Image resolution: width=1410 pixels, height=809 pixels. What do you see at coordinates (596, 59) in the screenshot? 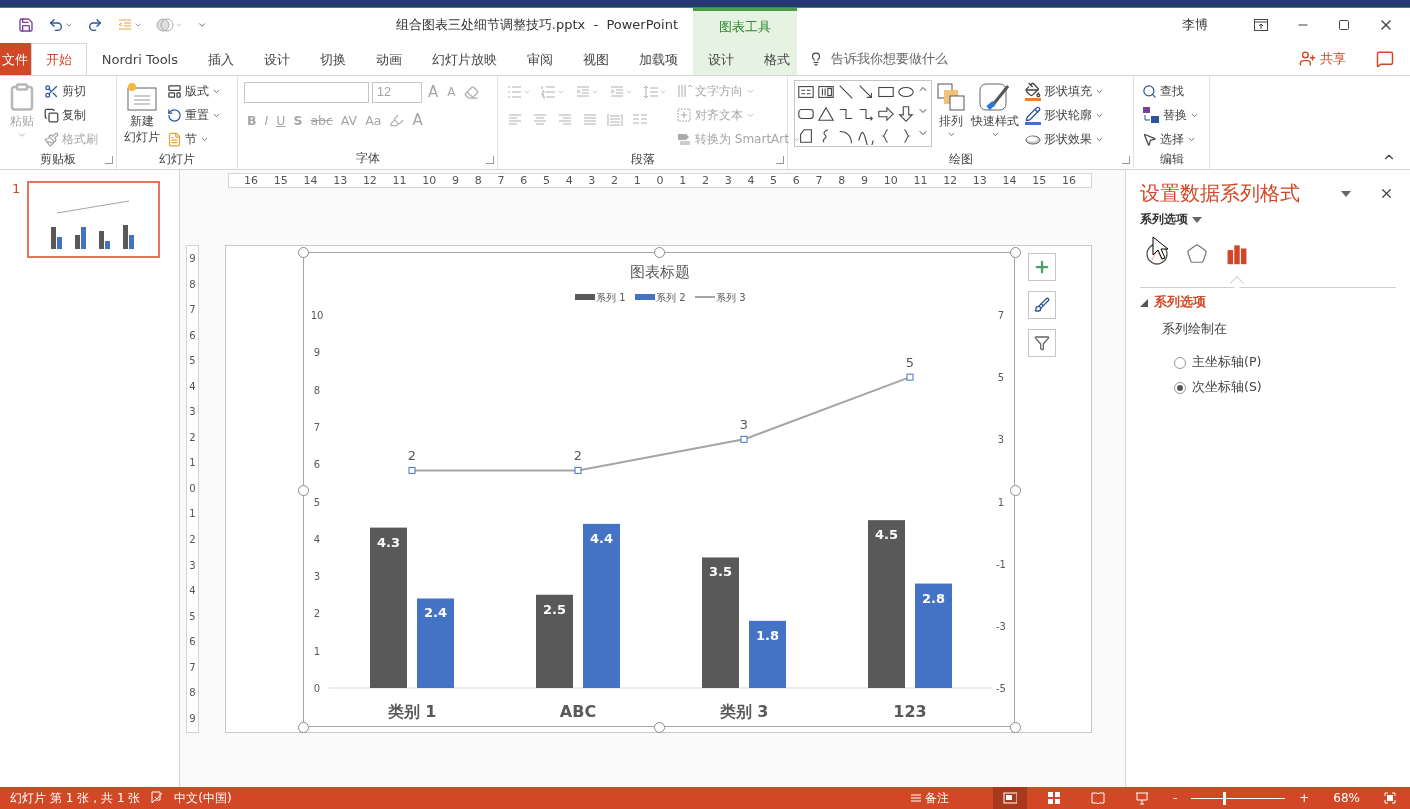
I see `ribbon-tab: 视图` at bounding box center [596, 59].